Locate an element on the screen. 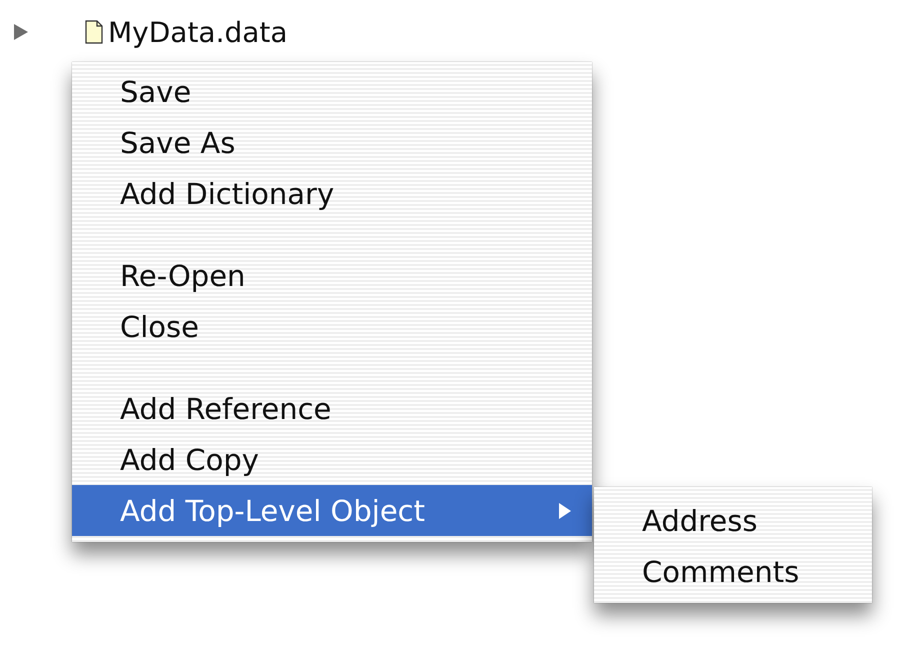  menu-item: Close is located at coordinates (332, 326).